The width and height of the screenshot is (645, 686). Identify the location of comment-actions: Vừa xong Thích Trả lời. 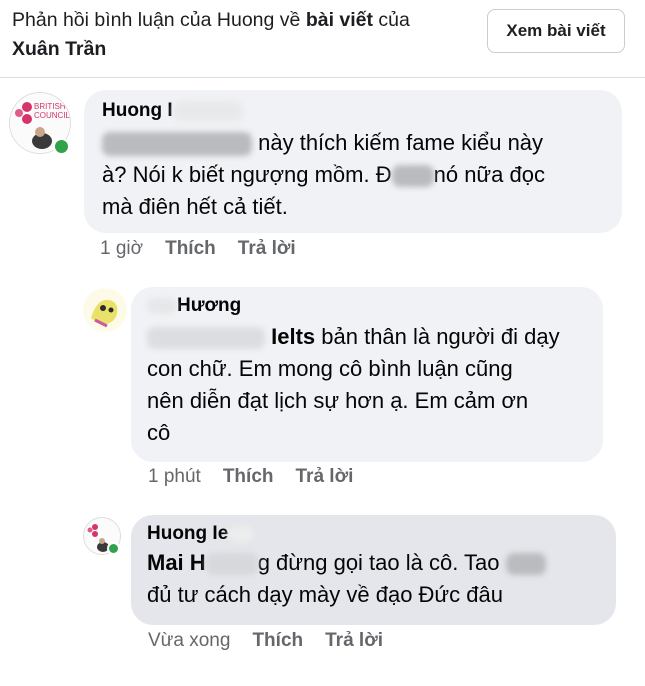
(265, 641).